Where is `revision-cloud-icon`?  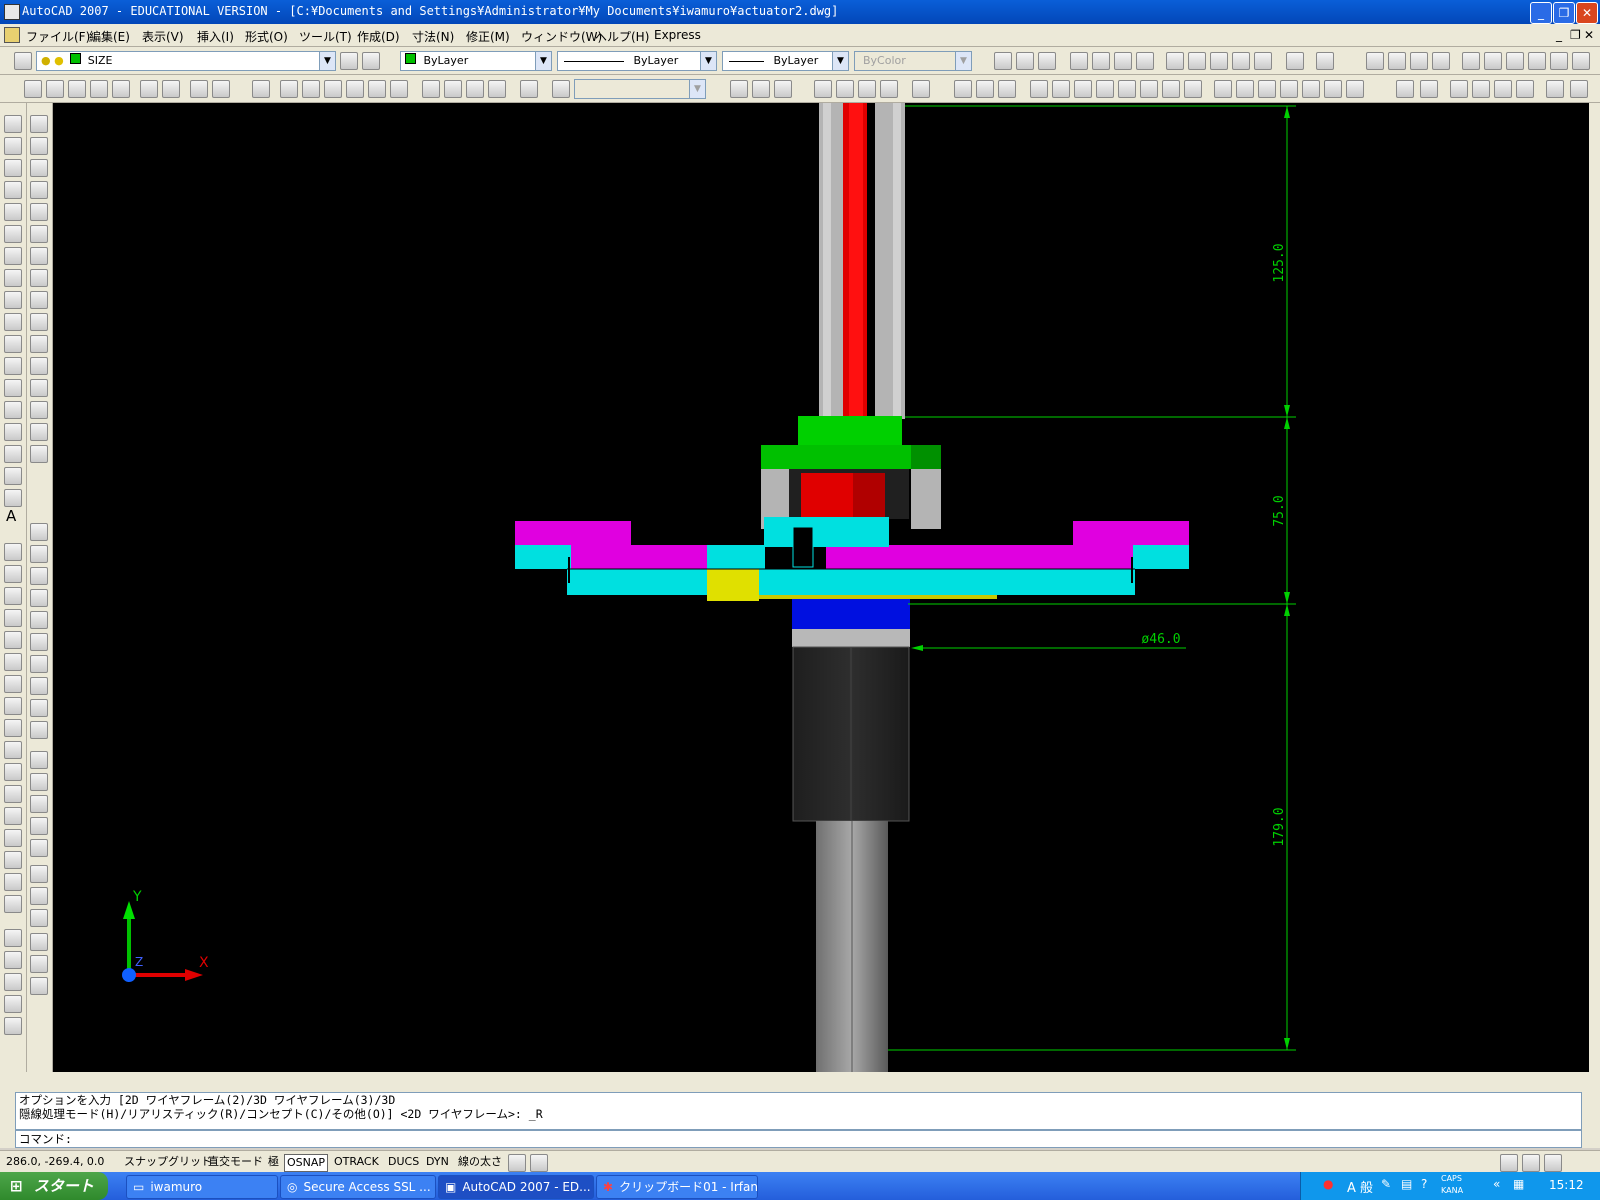 revision-cloud-icon is located at coordinates (13, 278).